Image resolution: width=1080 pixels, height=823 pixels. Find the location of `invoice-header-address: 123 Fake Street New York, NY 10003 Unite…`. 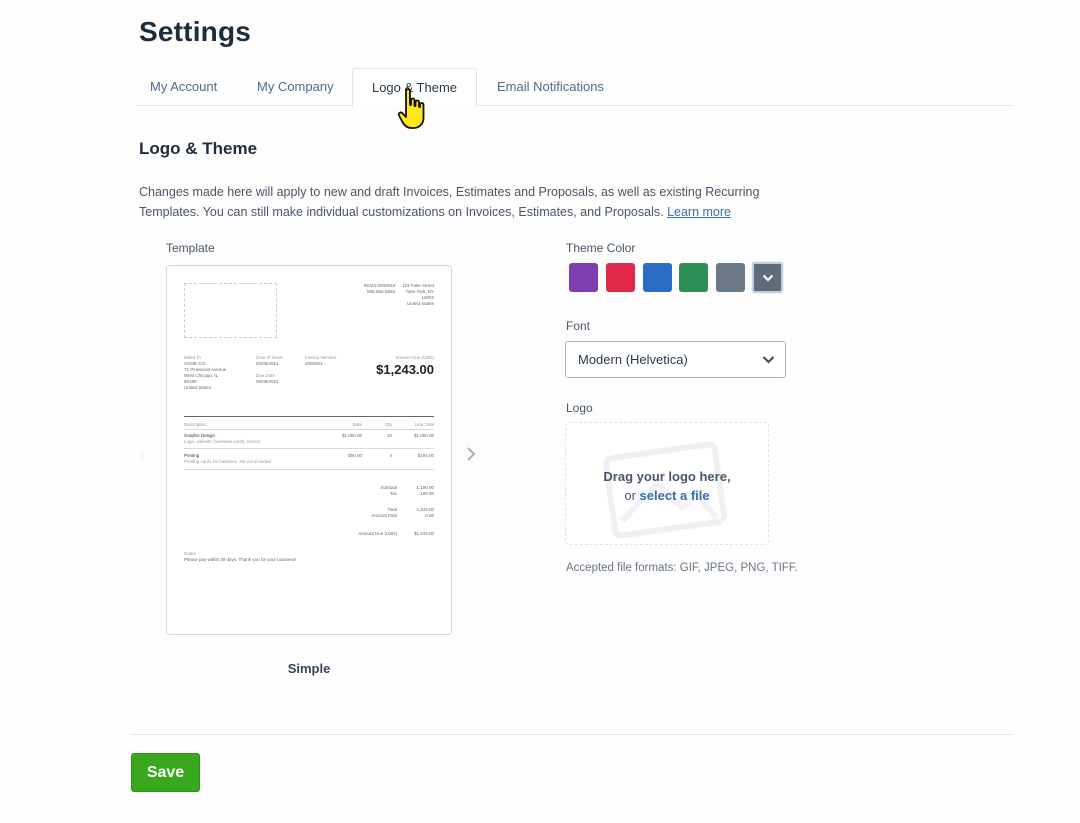

invoice-header-address: 123 Fake Street New York, NY 10003 Unite… is located at coordinates (417, 294).